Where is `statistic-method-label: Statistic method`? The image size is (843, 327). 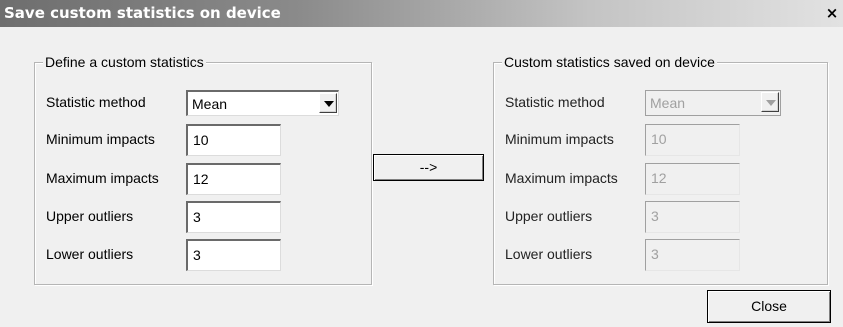
statistic-method-label: Statistic method is located at coordinates (96, 102).